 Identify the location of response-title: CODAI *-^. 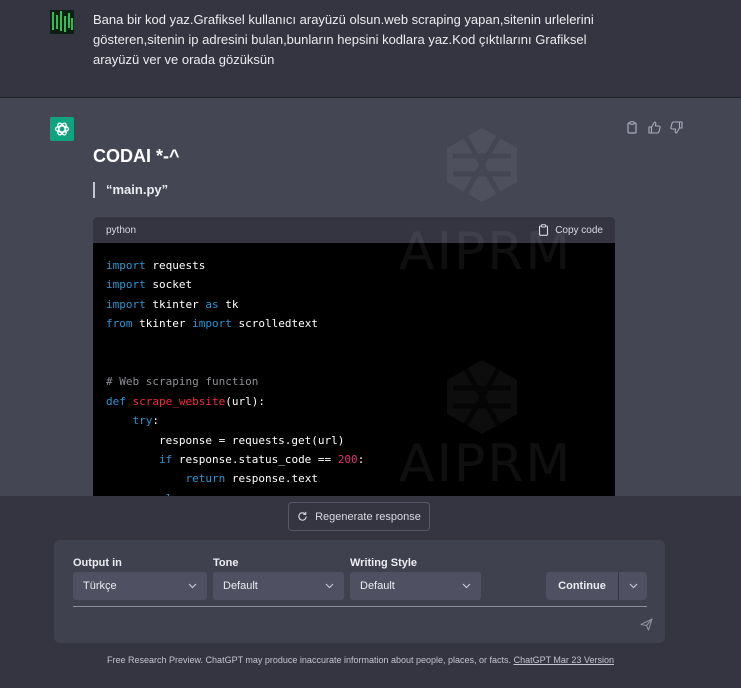
(136, 156).